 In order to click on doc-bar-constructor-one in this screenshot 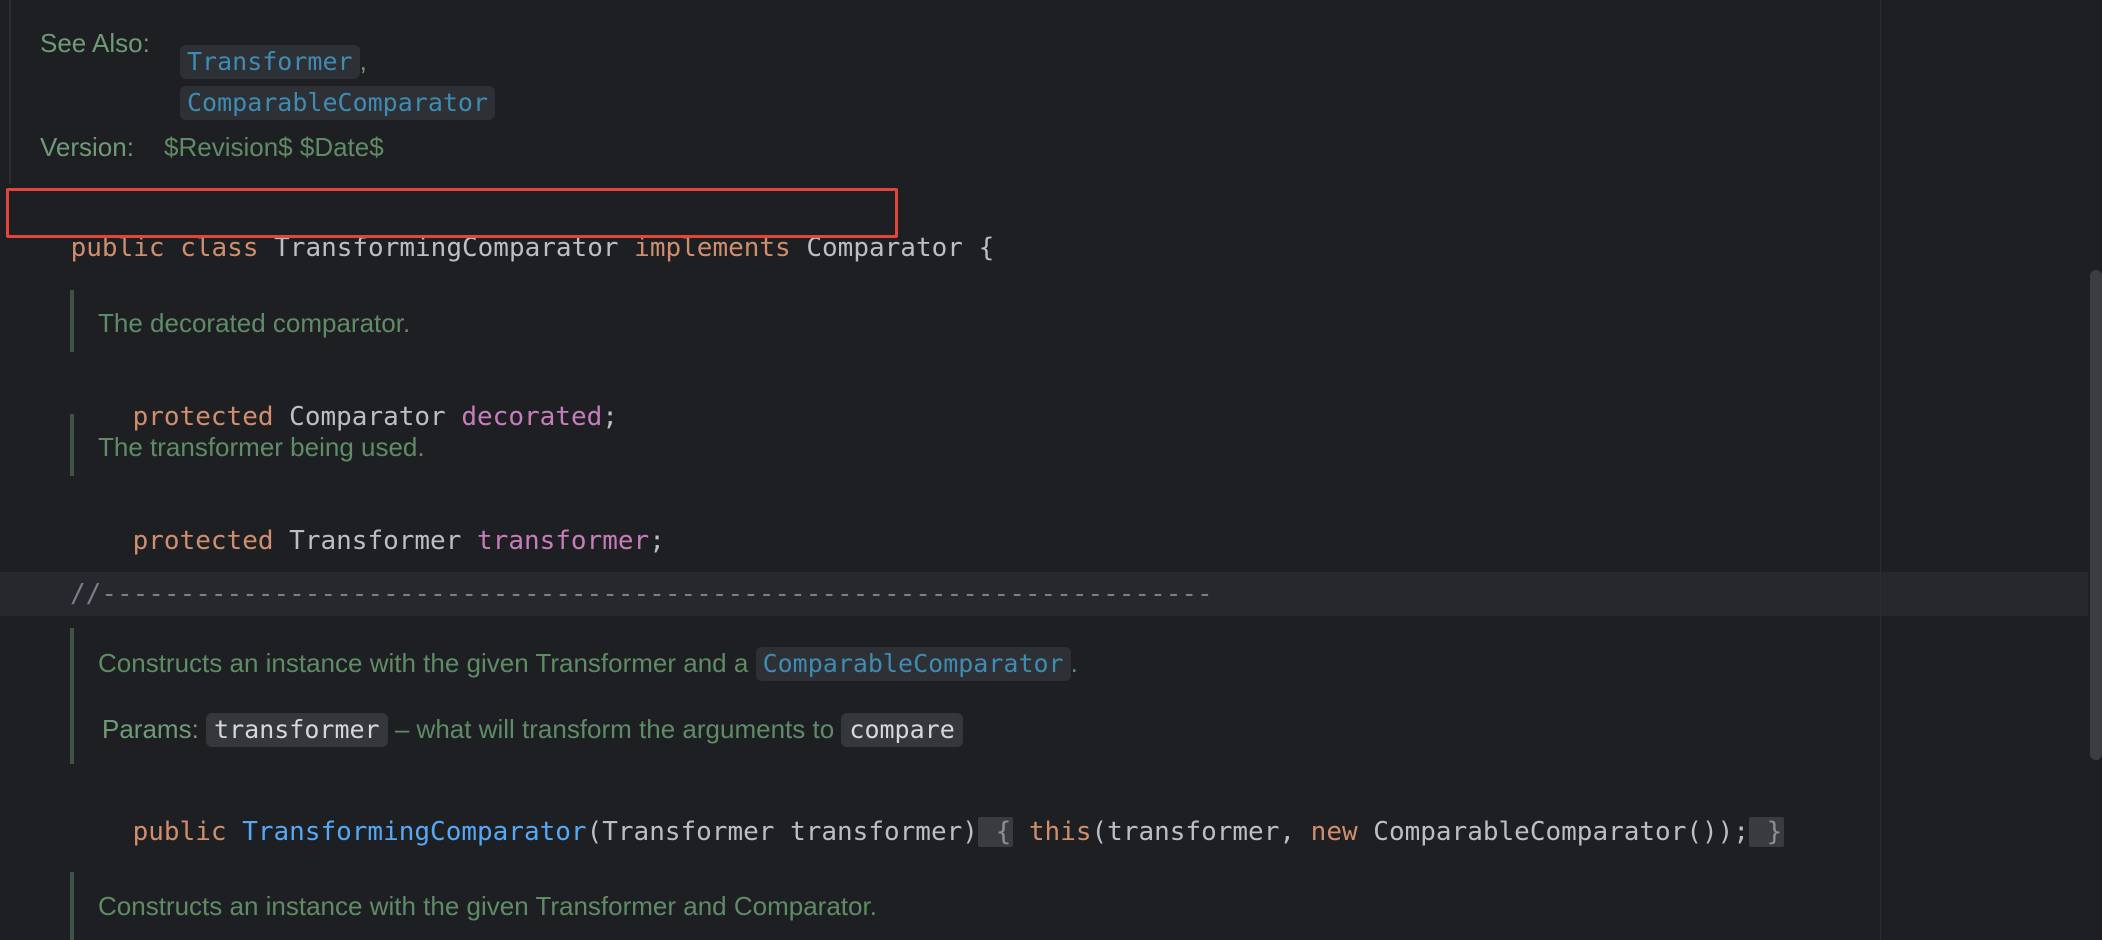, I will do `click(72, 696)`.